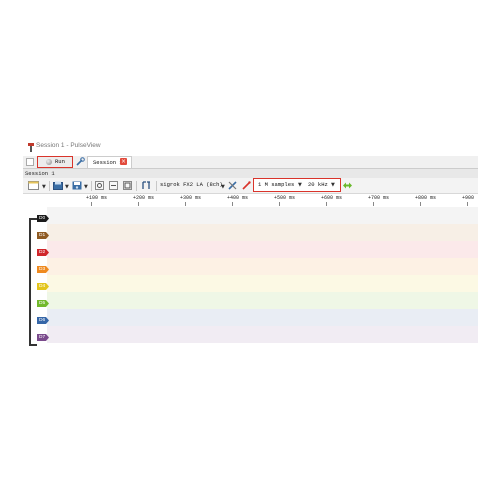  I want to click on sample-count-select: 1 M samples, so click(276, 184).